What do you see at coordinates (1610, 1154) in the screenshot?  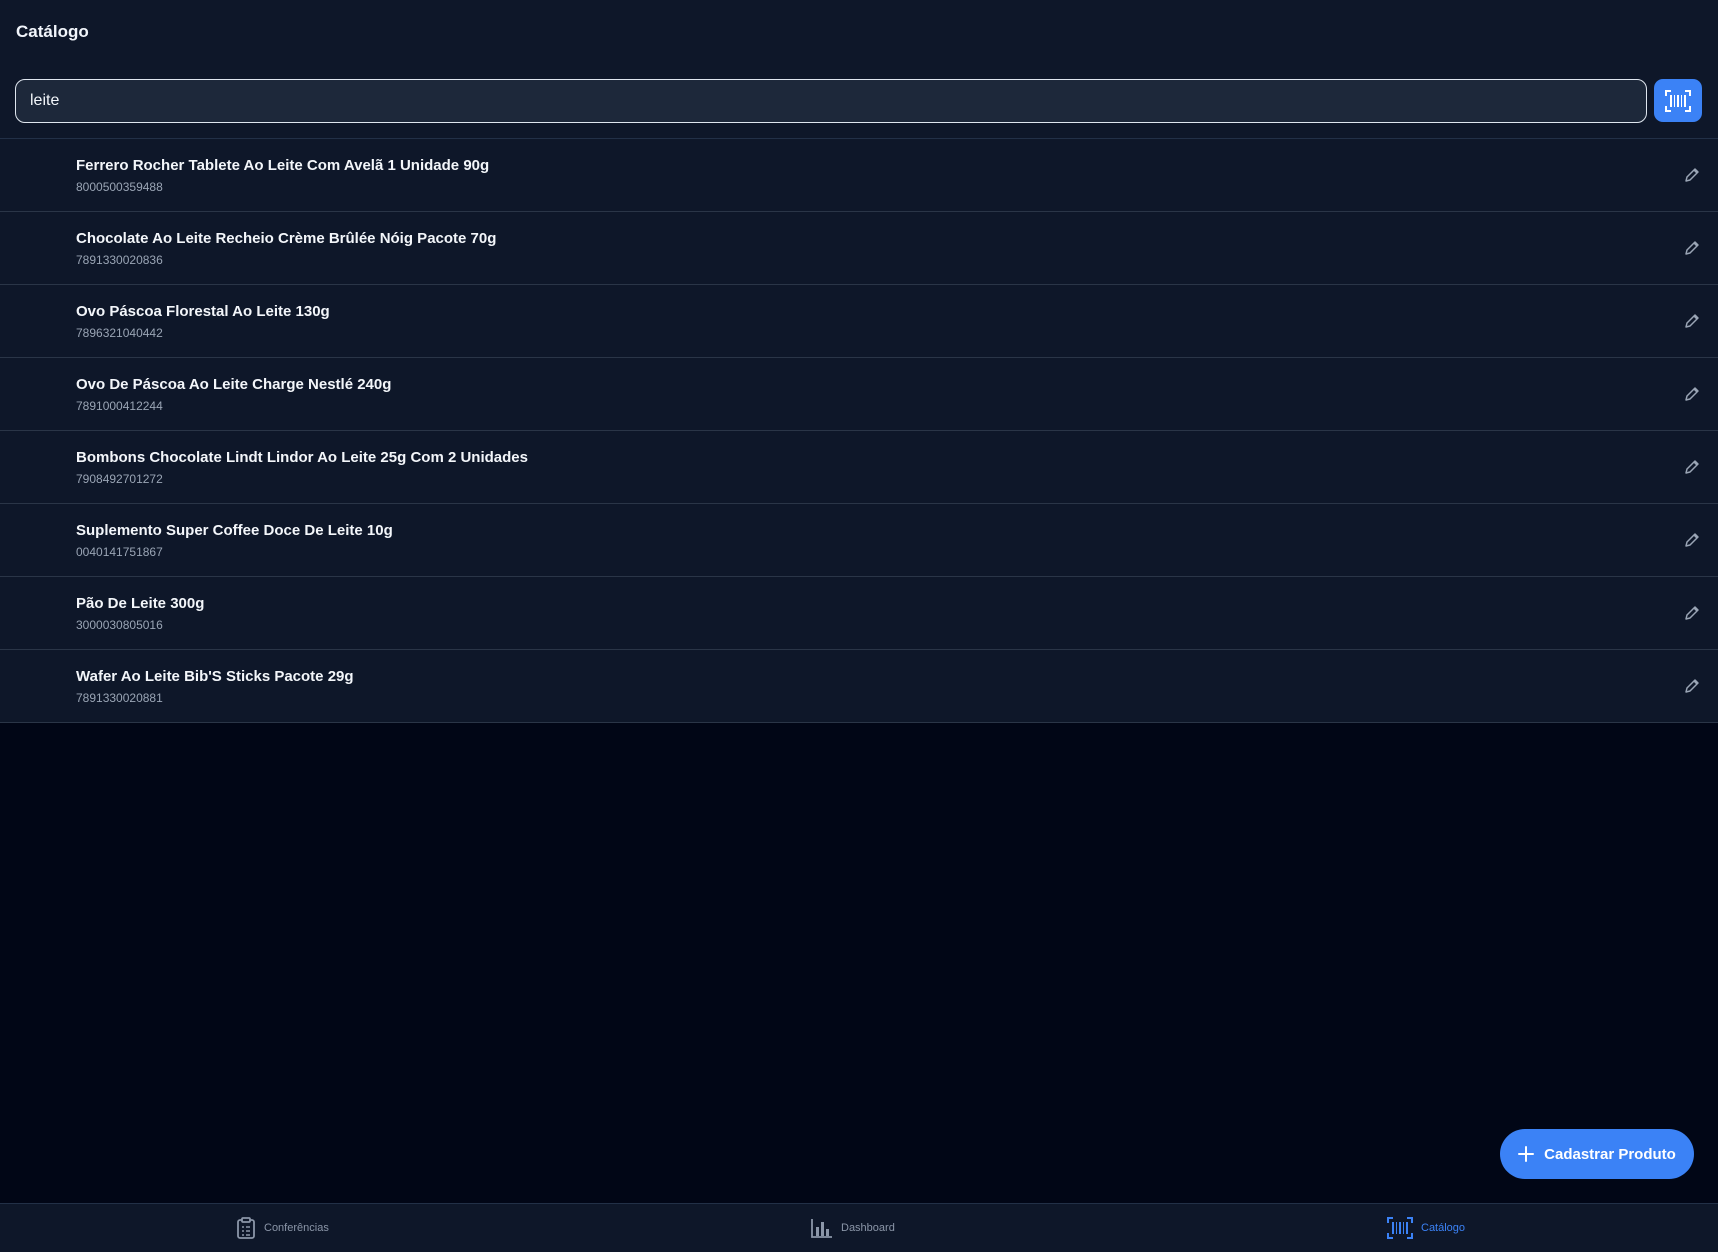 I see `add-product-label: Cadastrar Produto` at bounding box center [1610, 1154].